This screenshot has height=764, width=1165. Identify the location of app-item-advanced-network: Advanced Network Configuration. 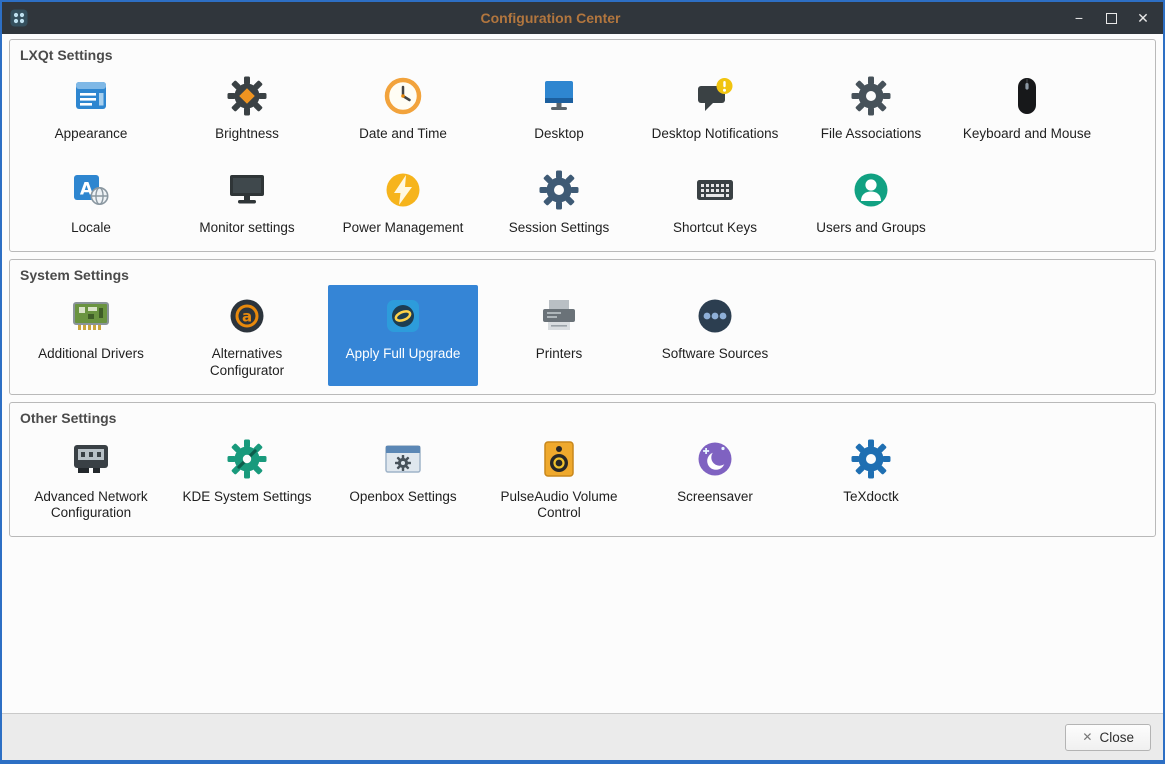
(91, 478).